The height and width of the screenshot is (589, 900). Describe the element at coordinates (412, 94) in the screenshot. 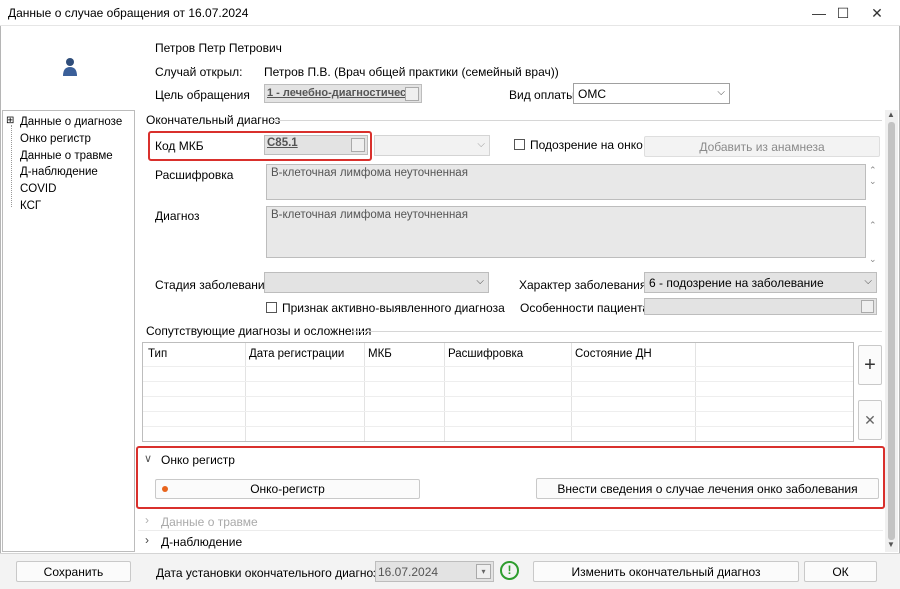

I see `purpose-picker-button` at that location.